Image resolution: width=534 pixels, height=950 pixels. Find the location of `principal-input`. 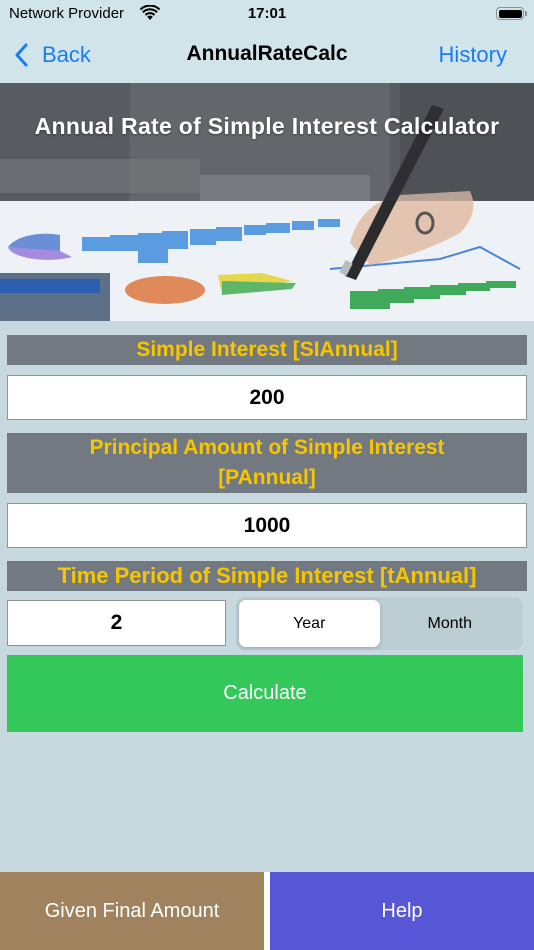

principal-input is located at coordinates (267, 525).